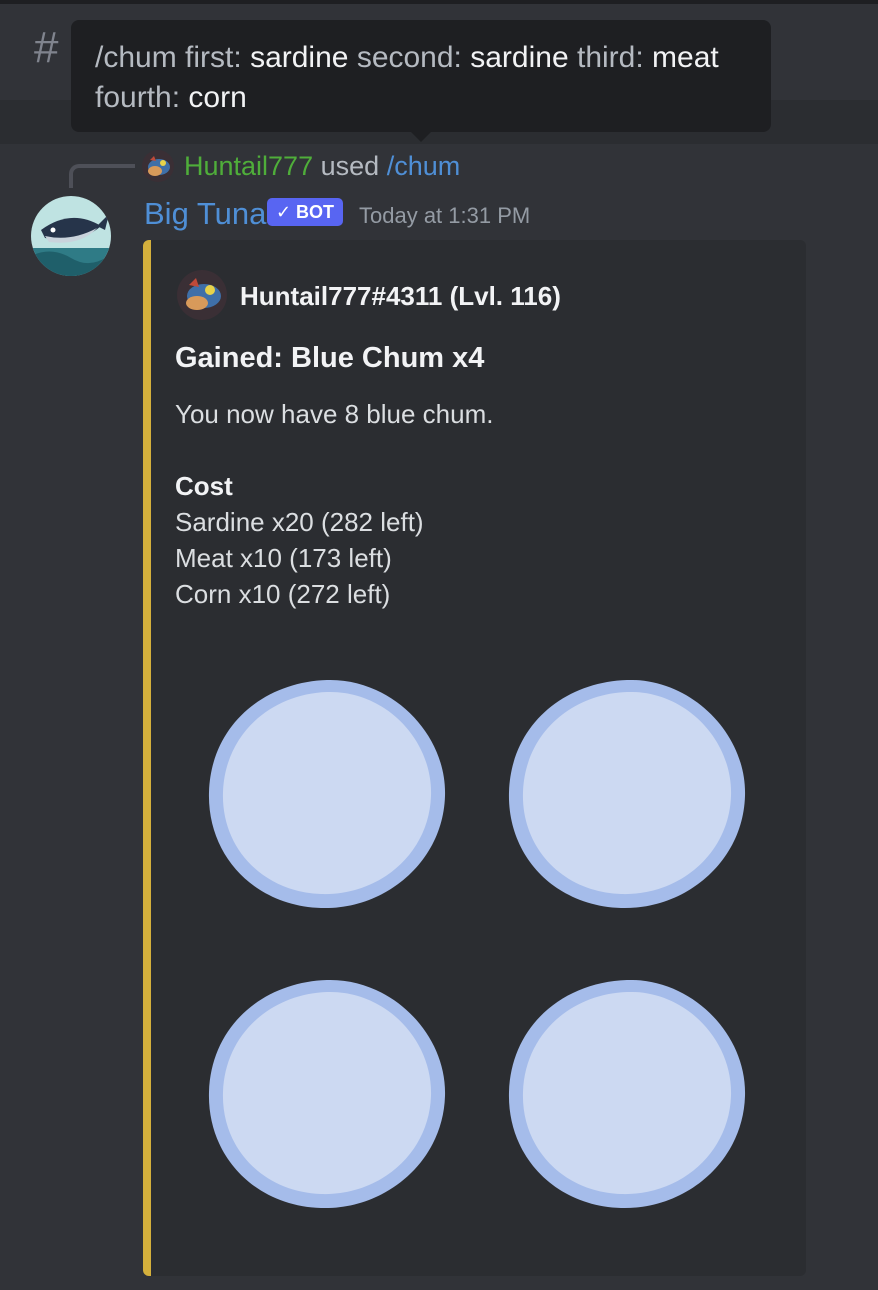  Describe the element at coordinates (46, 47) in the screenshot. I see `hash-icon: #` at that location.